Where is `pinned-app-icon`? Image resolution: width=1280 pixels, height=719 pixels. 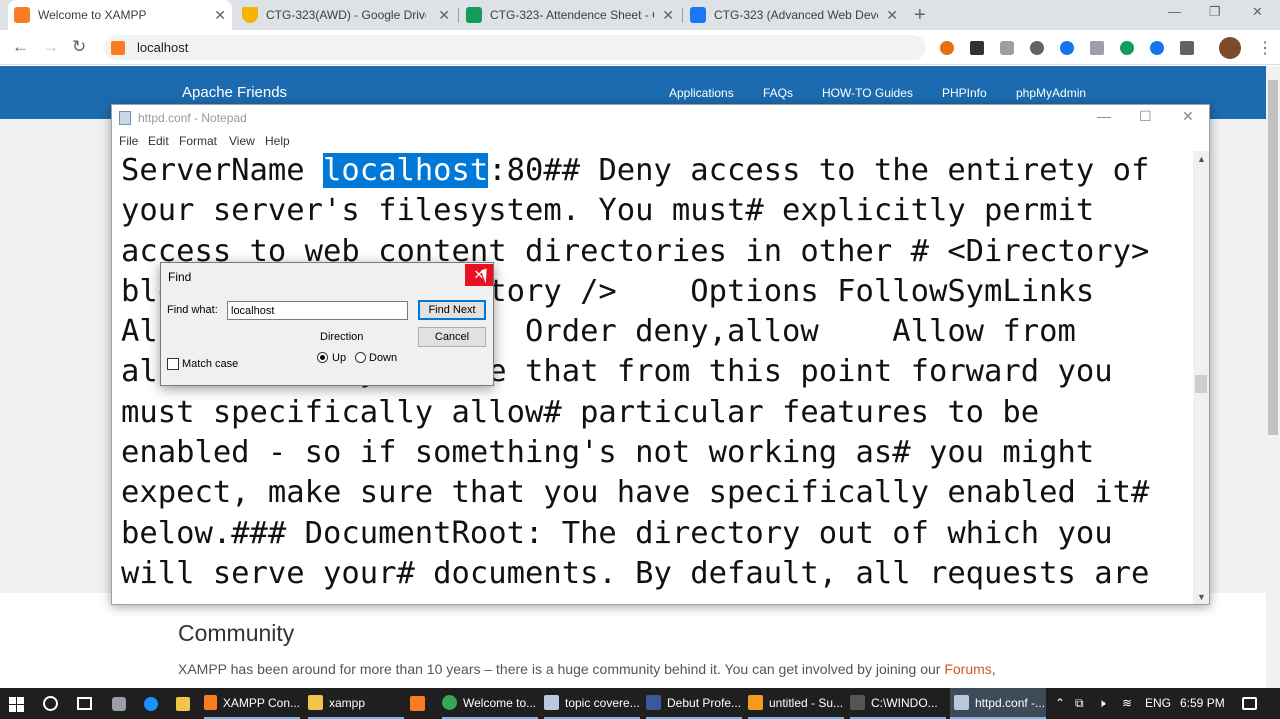 pinned-app-icon is located at coordinates (119, 704).